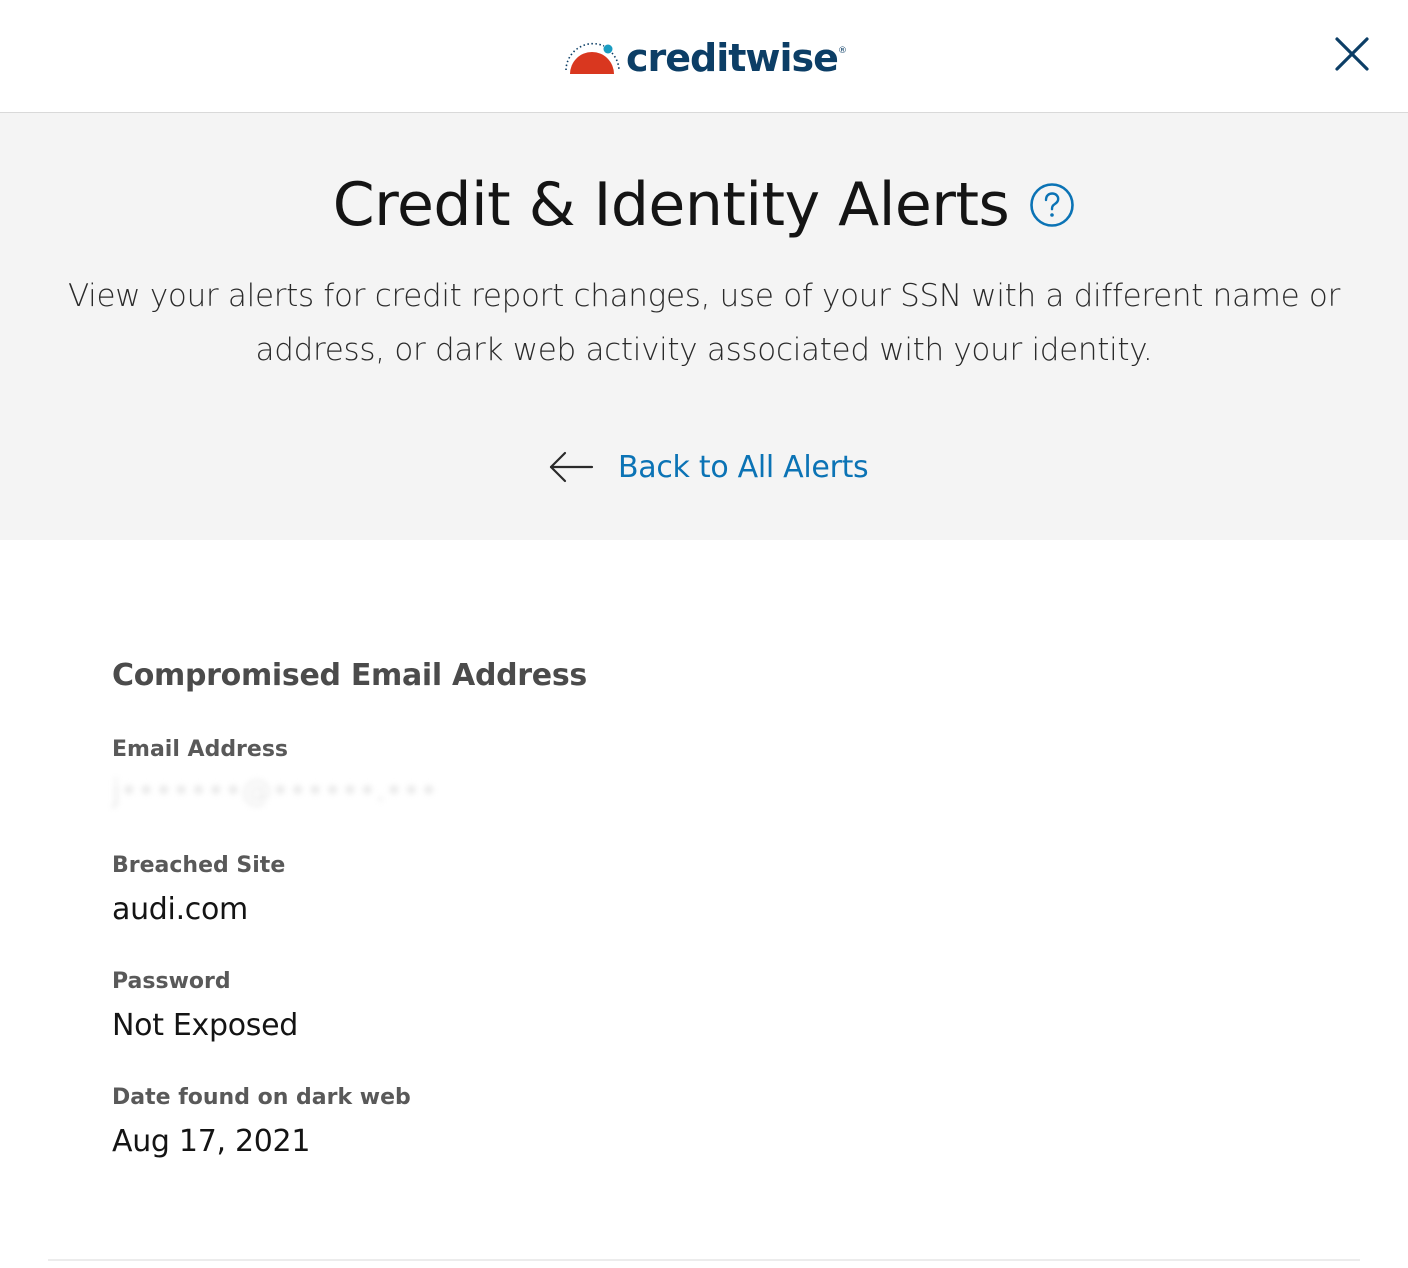  I want to click on section-divider, so click(704, 1260).